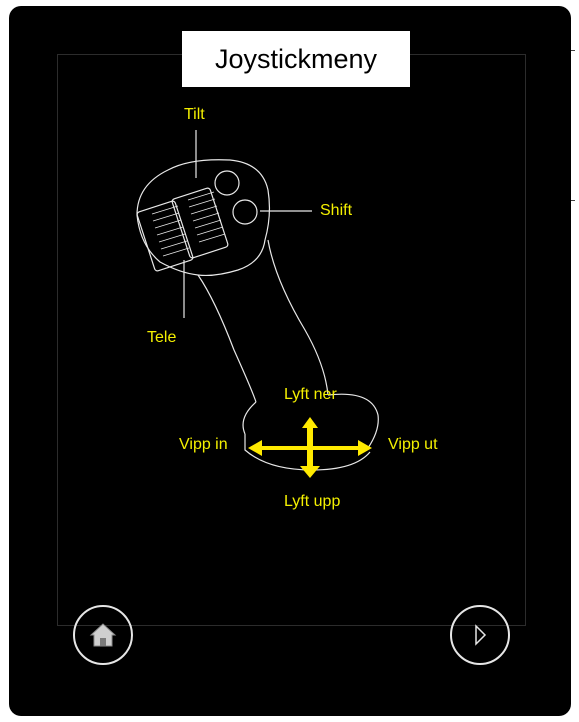 This screenshot has width=579, height=722. I want to click on home-icon, so click(103, 635).